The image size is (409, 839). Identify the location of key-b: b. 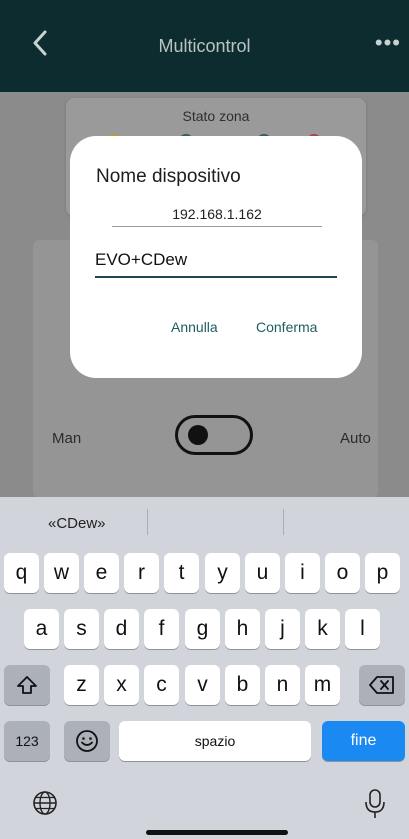
(242, 685).